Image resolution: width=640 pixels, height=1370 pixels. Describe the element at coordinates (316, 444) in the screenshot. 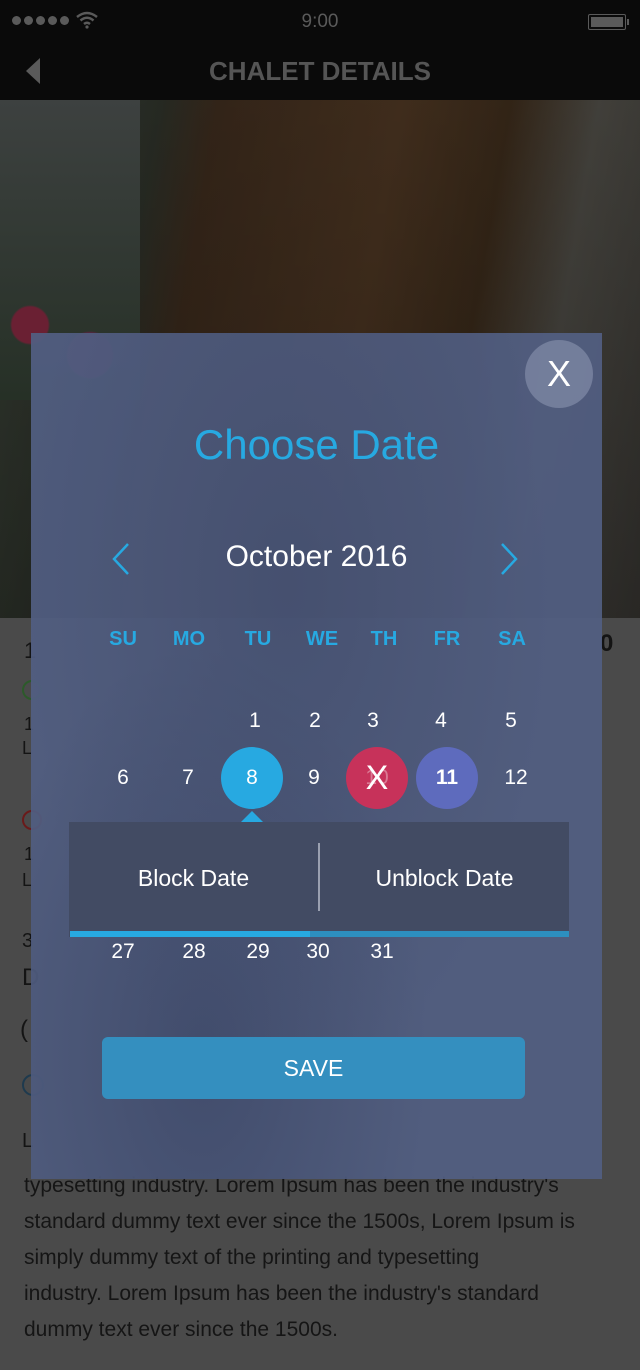

I see `modal-title: Choose Date` at that location.